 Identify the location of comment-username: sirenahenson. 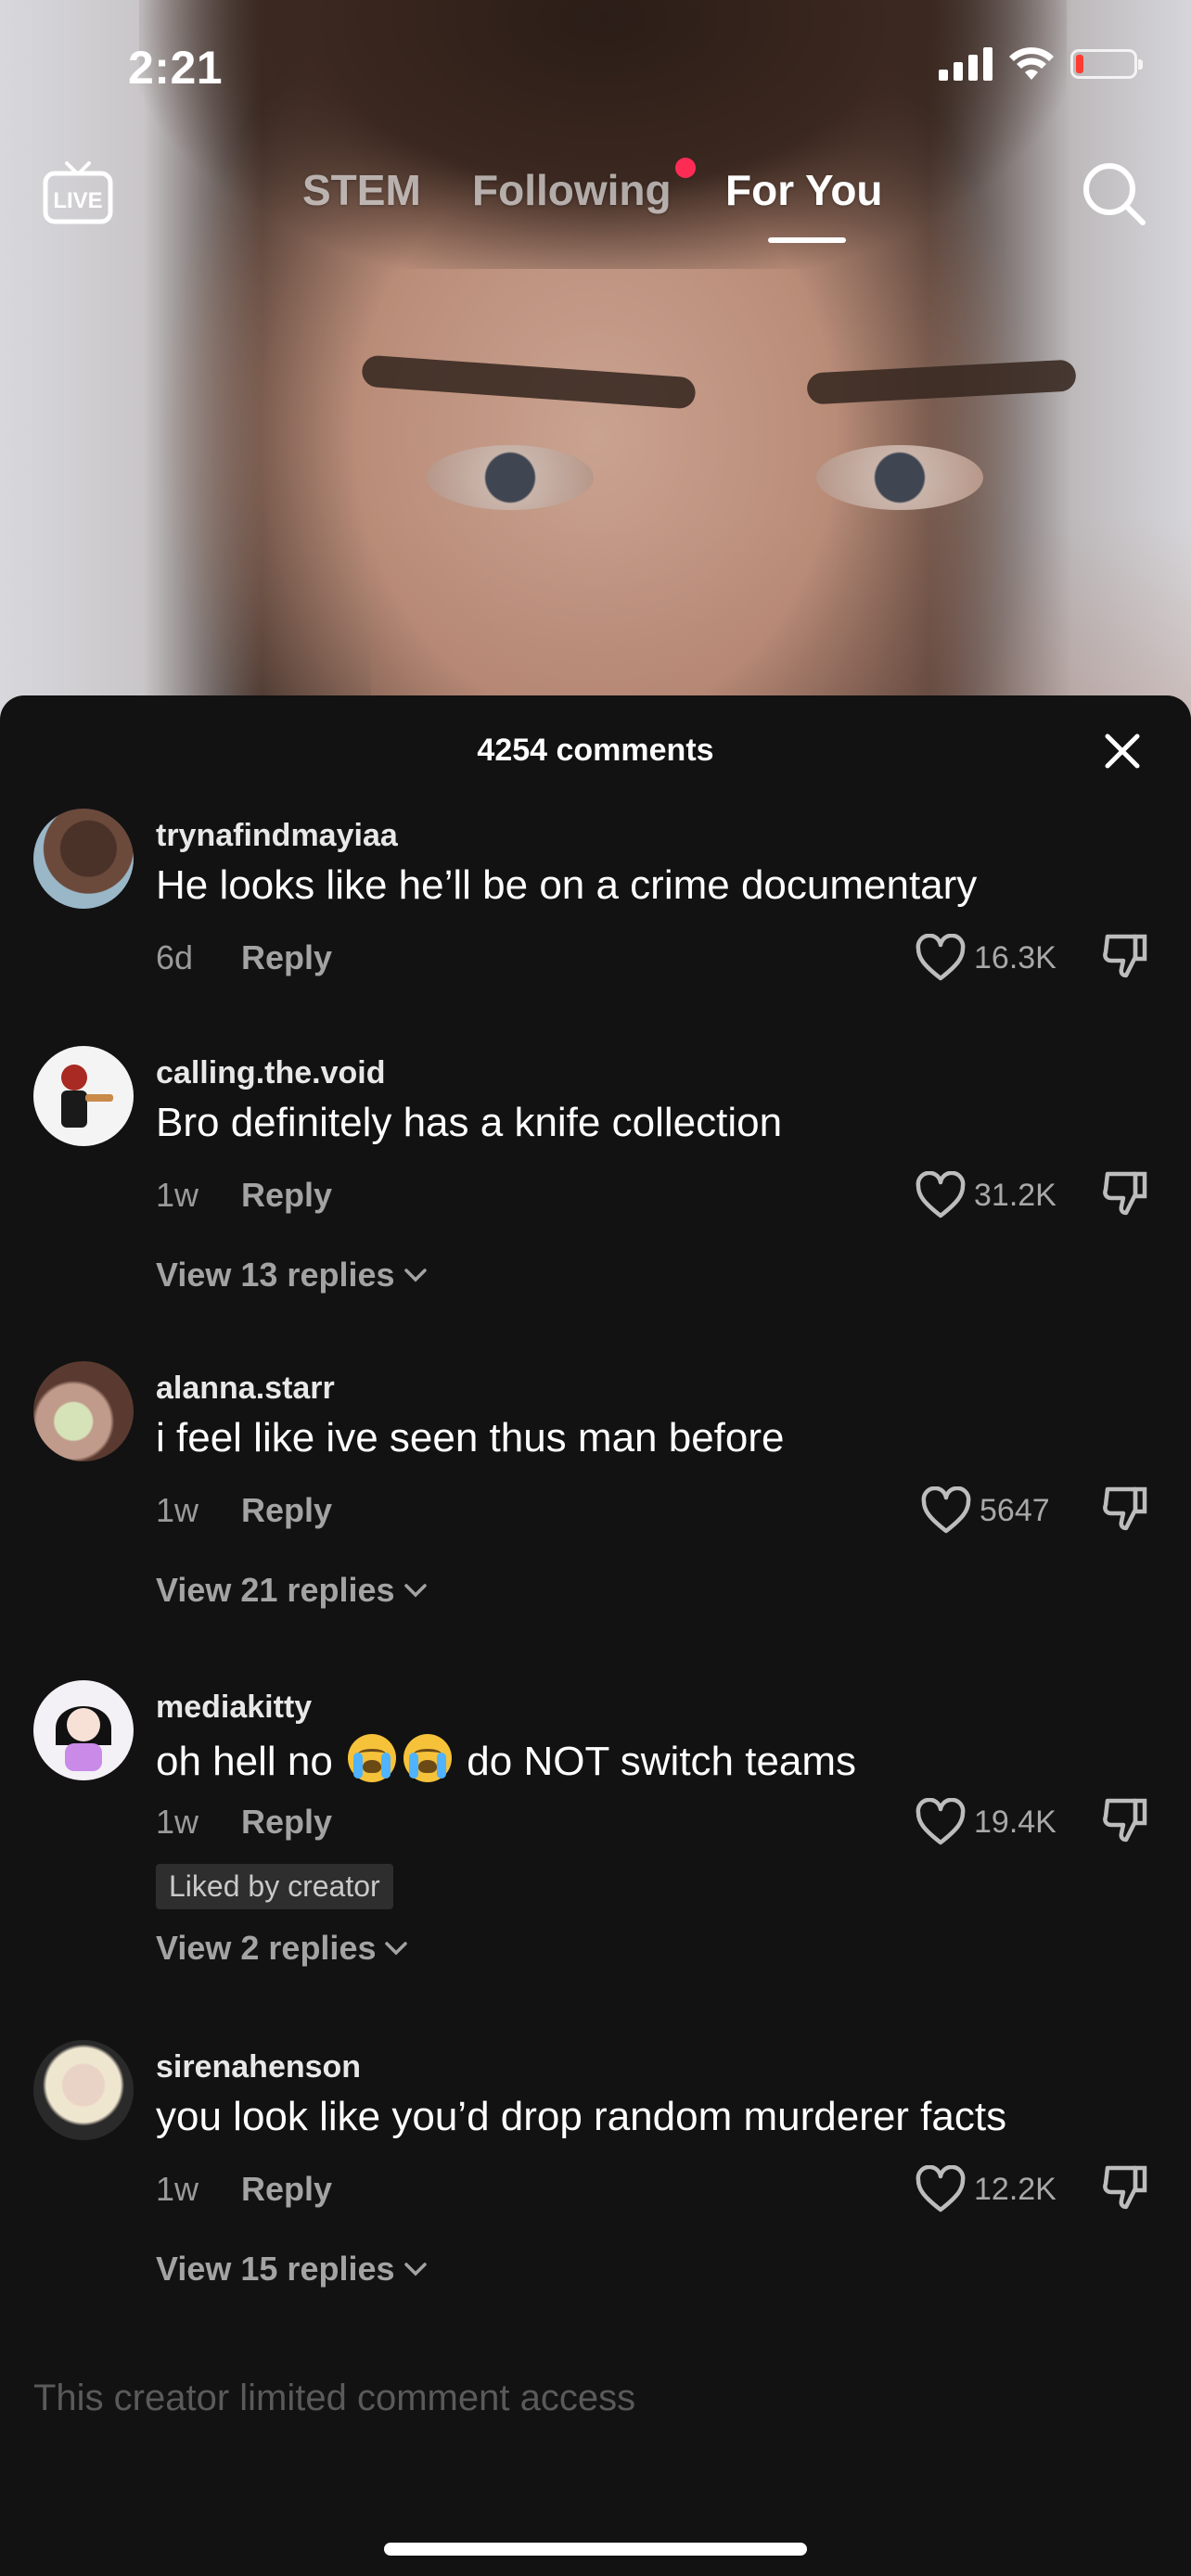
(258, 2067).